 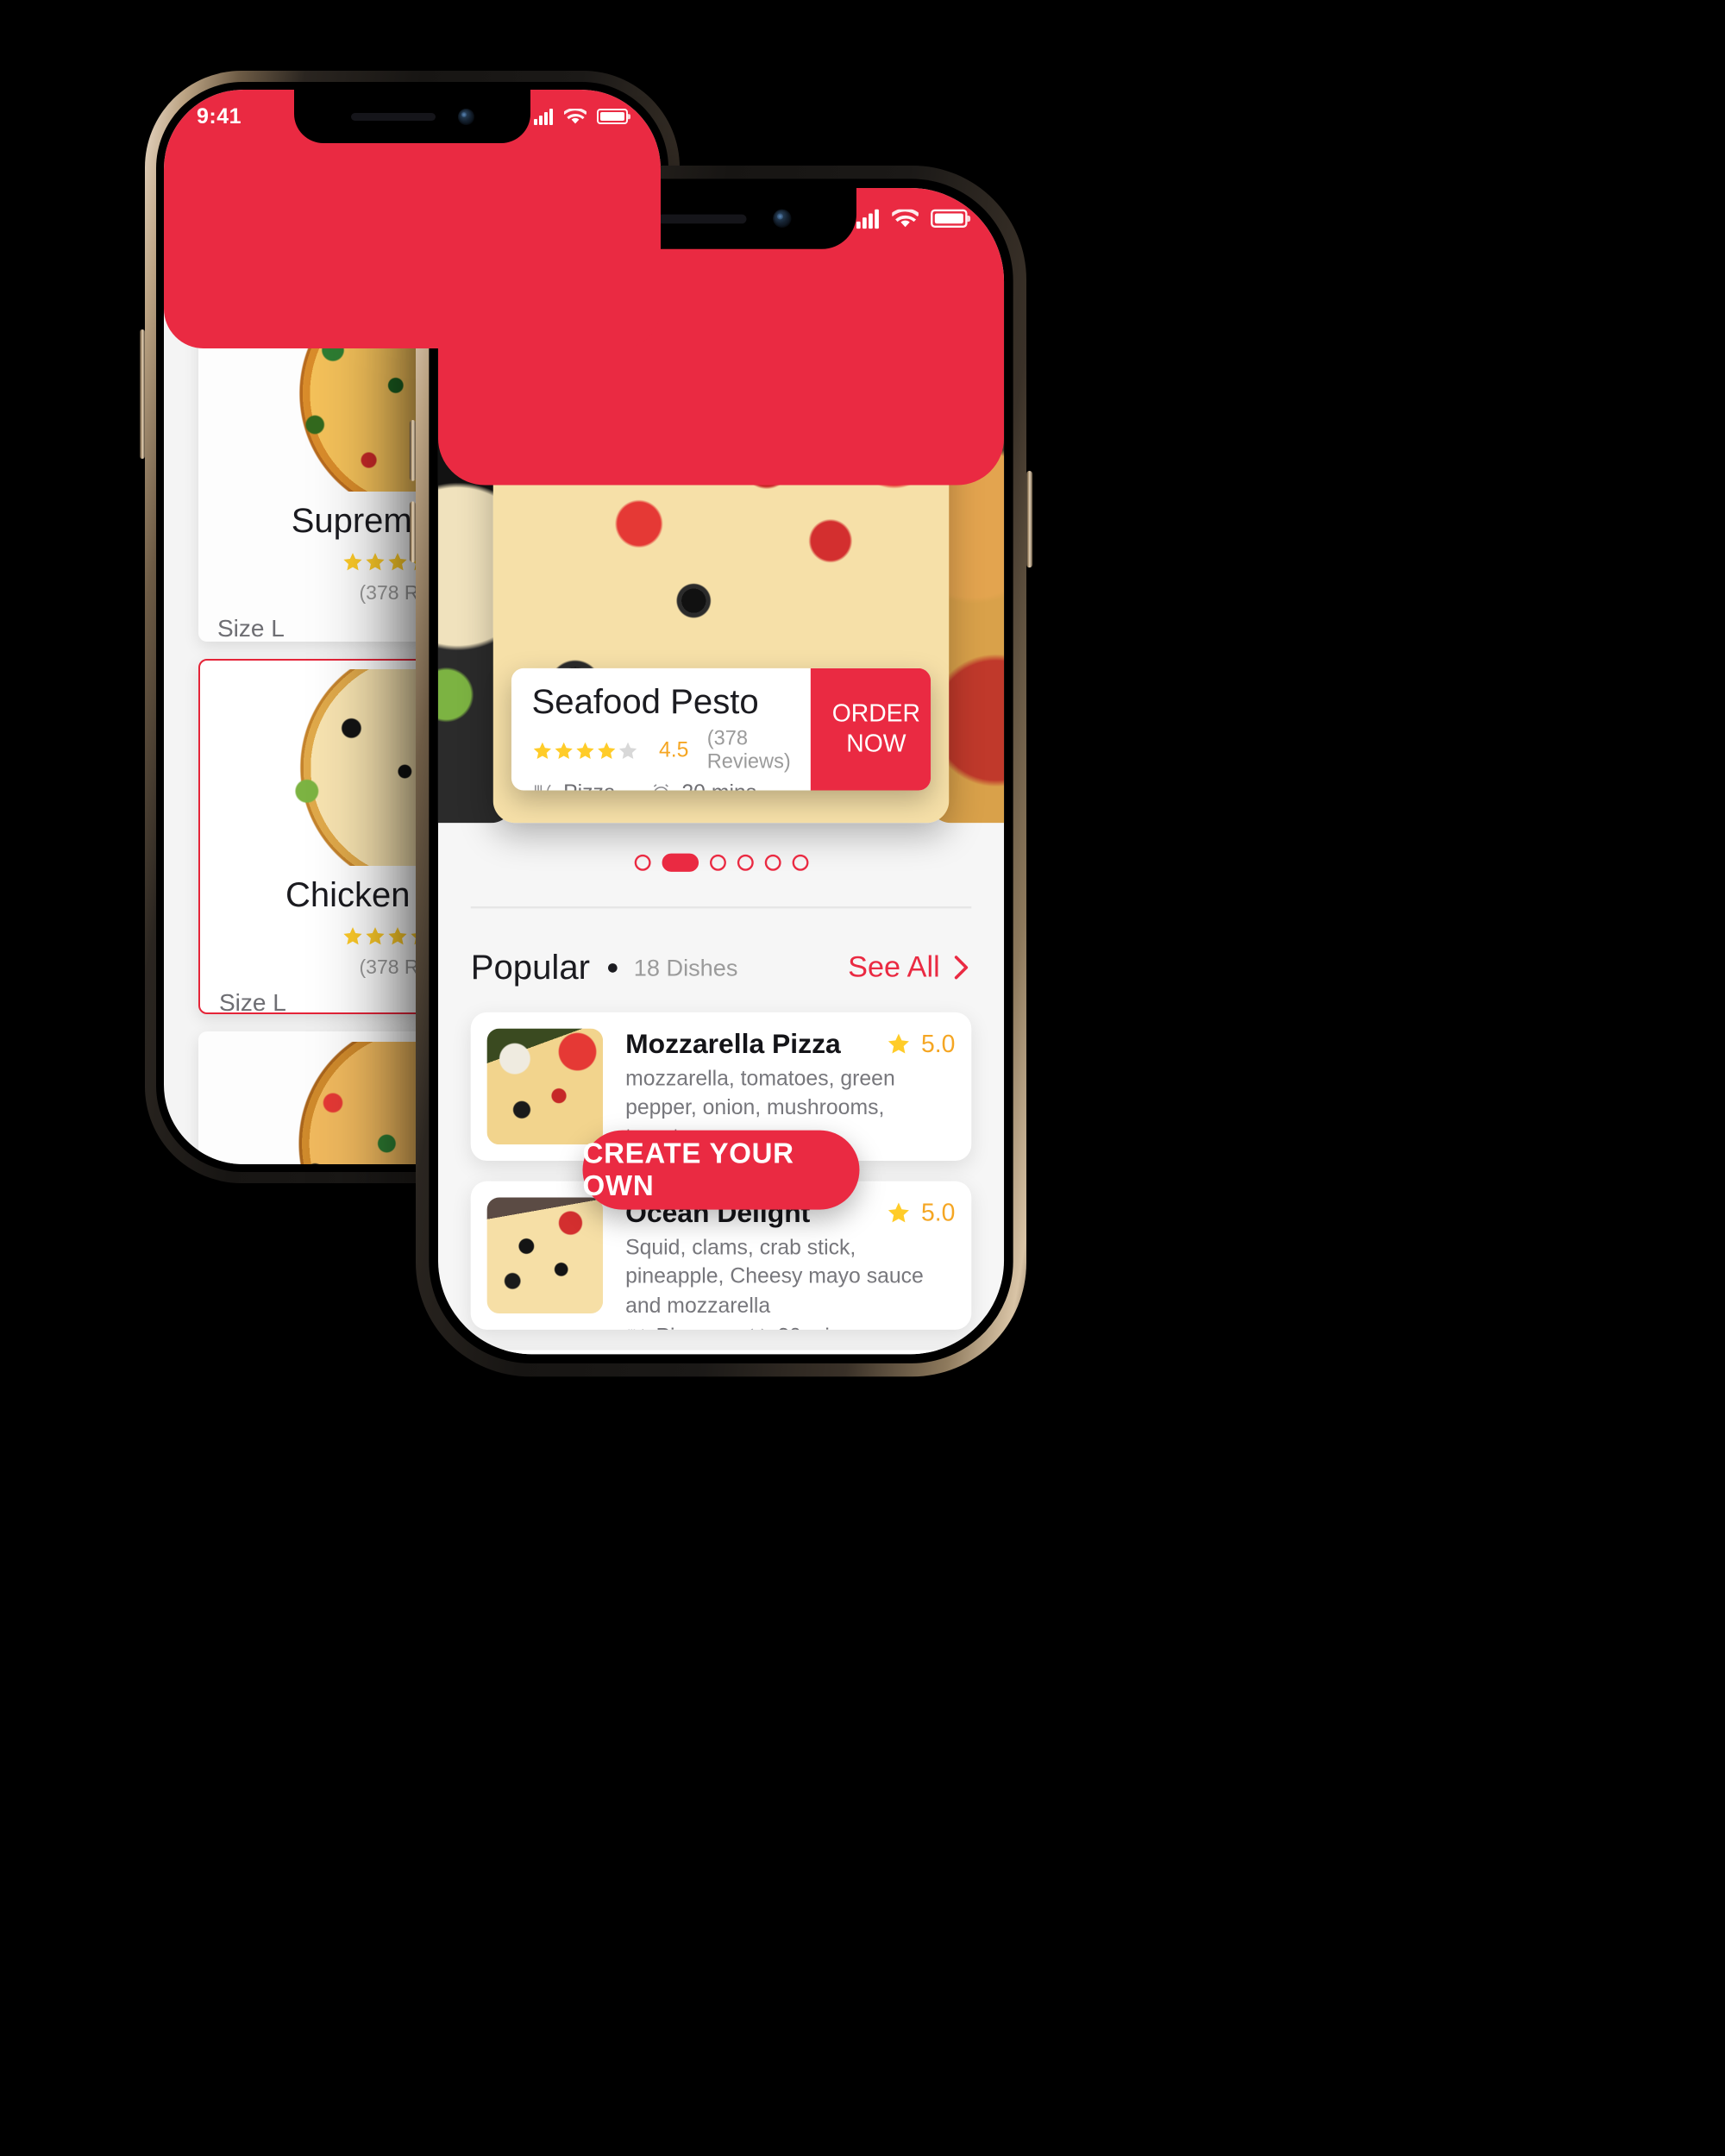 I want to click on hero-category: Pizza, so click(x=574, y=786).